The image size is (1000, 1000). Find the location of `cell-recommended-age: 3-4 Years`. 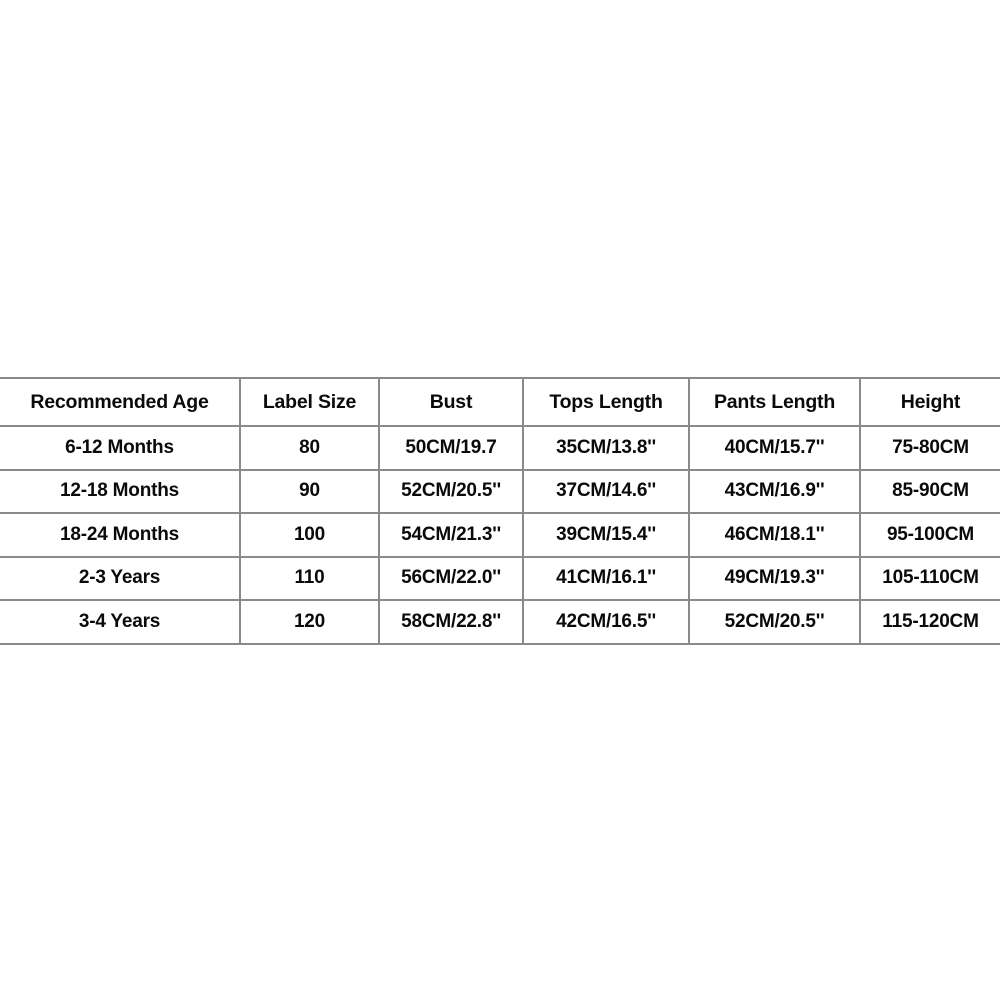

cell-recommended-age: 3-4 Years is located at coordinates (120, 622).